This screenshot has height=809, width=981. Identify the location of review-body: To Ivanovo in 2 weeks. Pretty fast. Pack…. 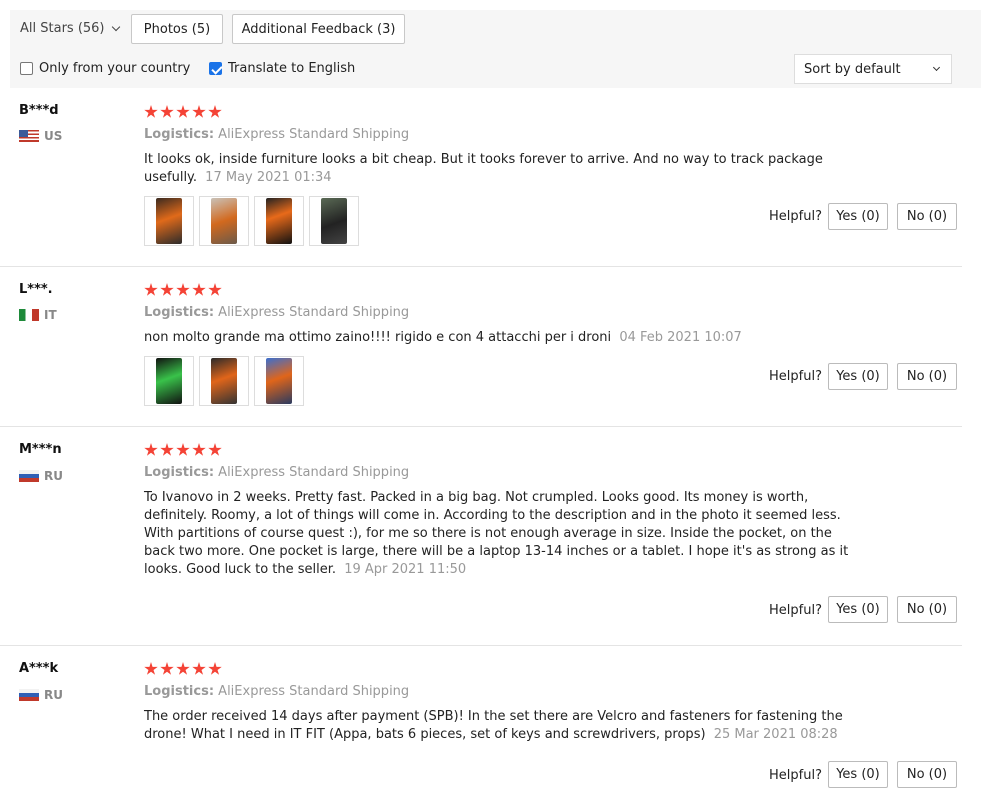
(496, 533).